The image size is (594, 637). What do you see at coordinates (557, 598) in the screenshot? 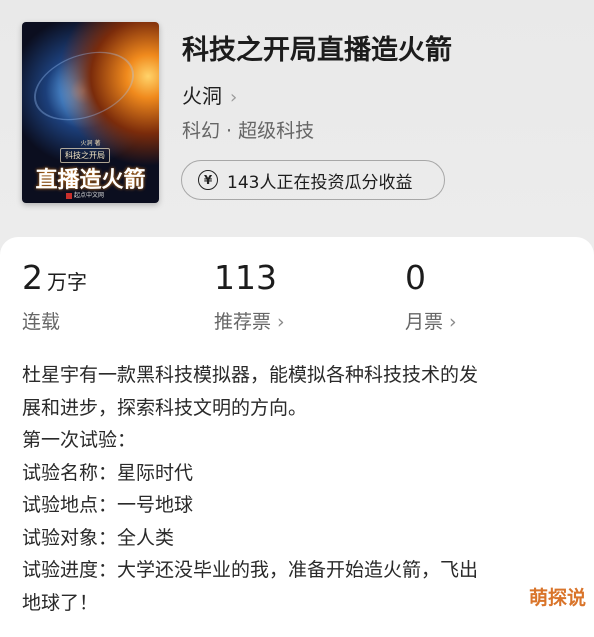
I see `watermark: 萌探说` at bounding box center [557, 598].